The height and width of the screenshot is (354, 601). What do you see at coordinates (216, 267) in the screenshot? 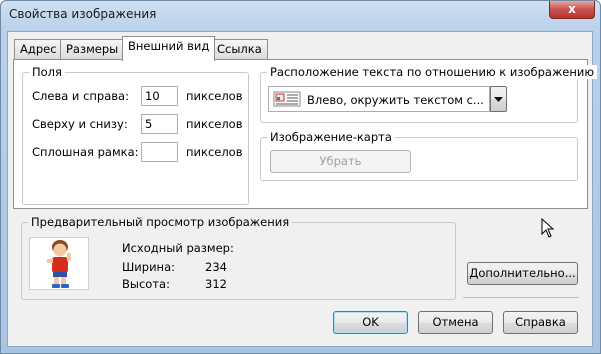
I see `width-value: 234` at bounding box center [216, 267].